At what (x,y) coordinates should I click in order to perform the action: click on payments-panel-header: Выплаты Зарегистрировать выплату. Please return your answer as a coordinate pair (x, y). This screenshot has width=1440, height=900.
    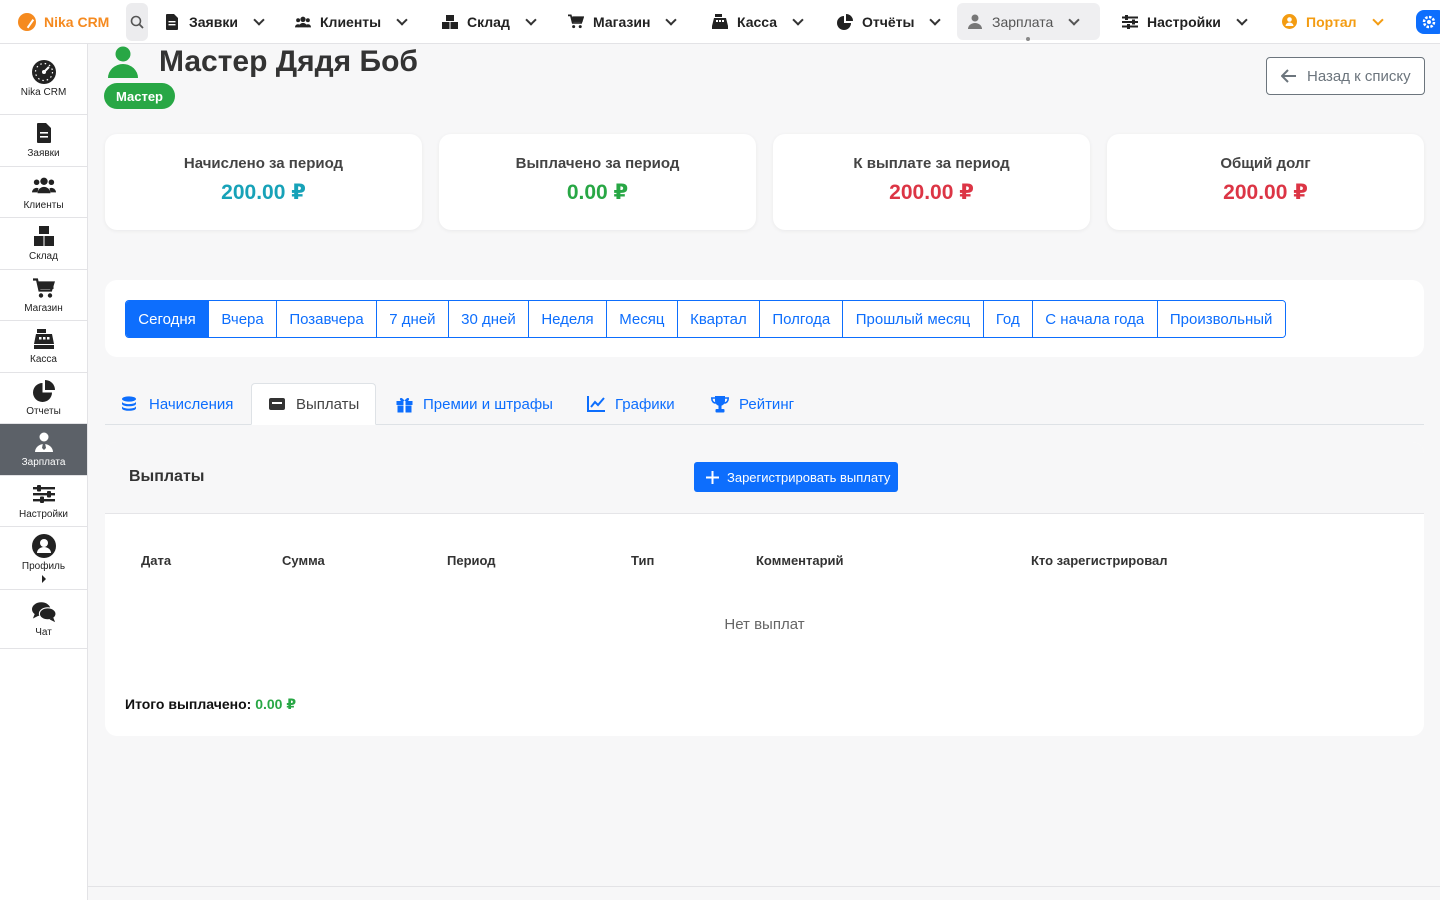
    Looking at the image, I should click on (764, 478).